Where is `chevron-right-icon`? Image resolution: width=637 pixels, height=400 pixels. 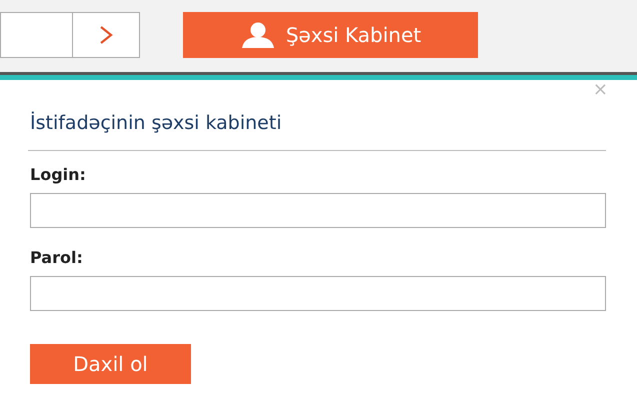 chevron-right-icon is located at coordinates (106, 35).